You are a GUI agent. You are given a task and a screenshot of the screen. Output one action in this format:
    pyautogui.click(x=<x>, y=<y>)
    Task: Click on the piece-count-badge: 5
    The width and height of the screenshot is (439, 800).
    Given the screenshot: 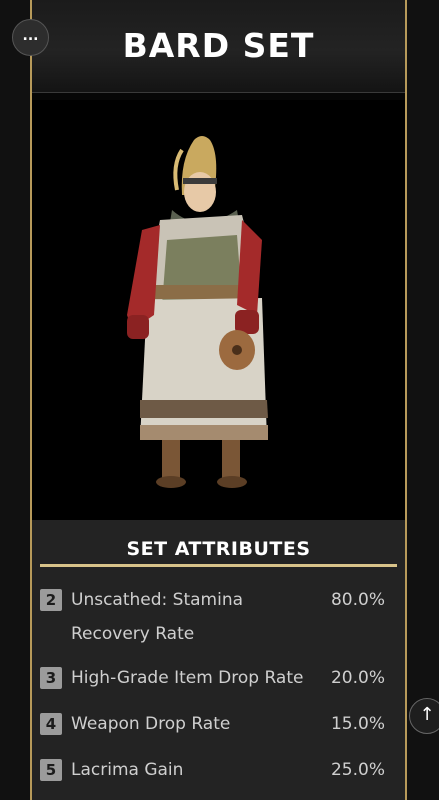 What is the action you would take?
    pyautogui.click(x=51, y=770)
    